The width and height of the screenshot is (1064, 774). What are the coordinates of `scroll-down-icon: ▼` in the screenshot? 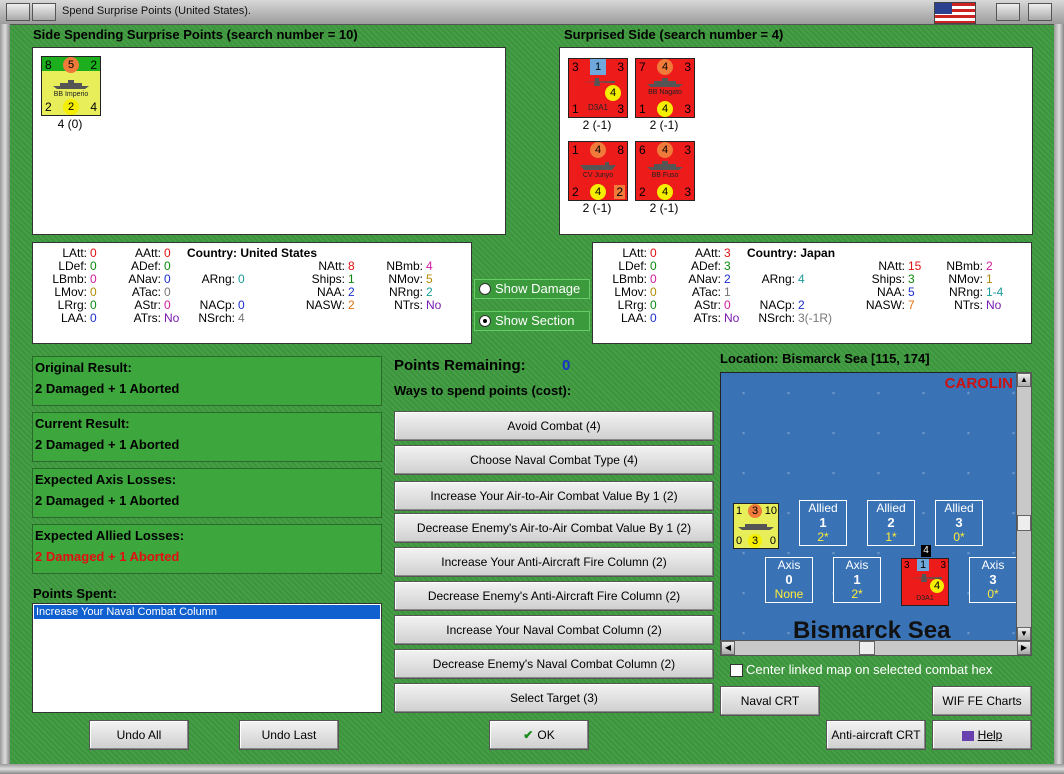 It's located at (1024, 634).